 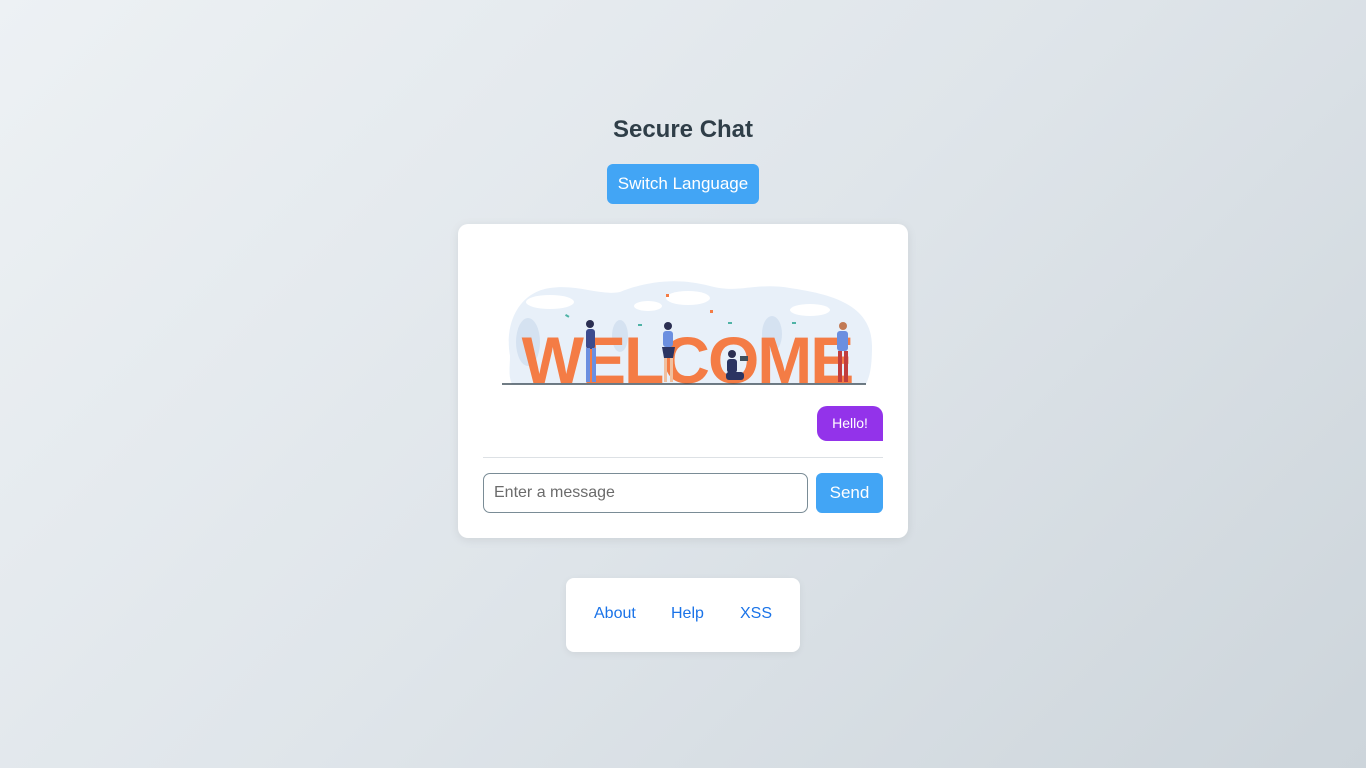 I want to click on footer-link-help: Help, so click(x=687, y=614).